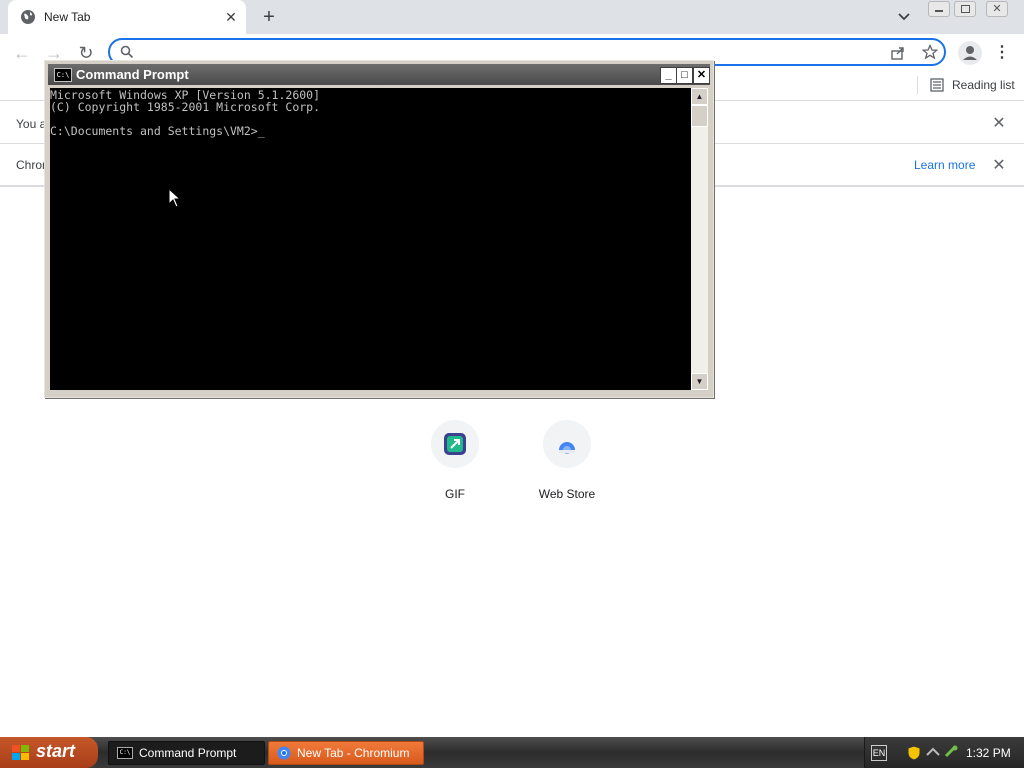 Image resolution: width=1024 pixels, height=768 pixels. I want to click on minimize-button, so click(939, 9).